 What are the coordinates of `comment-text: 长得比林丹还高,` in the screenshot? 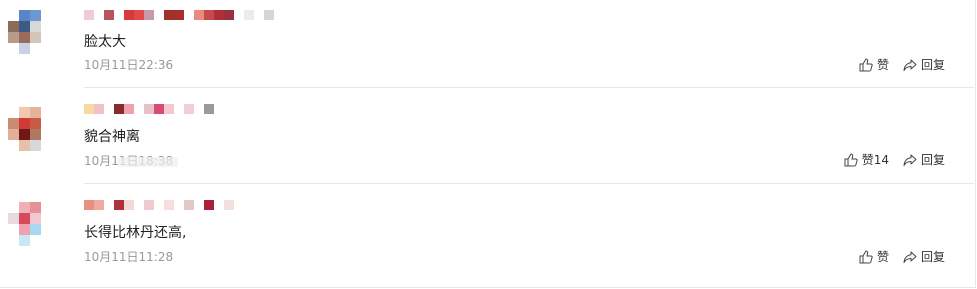 It's located at (135, 233).